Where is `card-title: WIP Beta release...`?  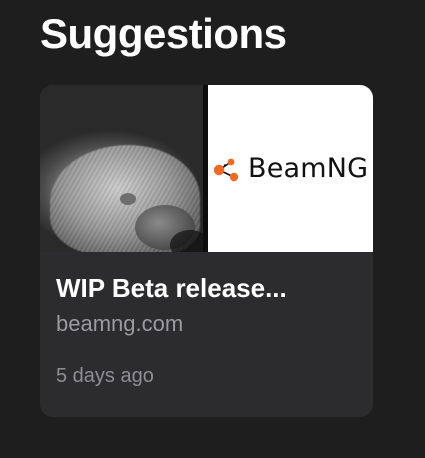
card-title: WIP Beta release... is located at coordinates (171, 288).